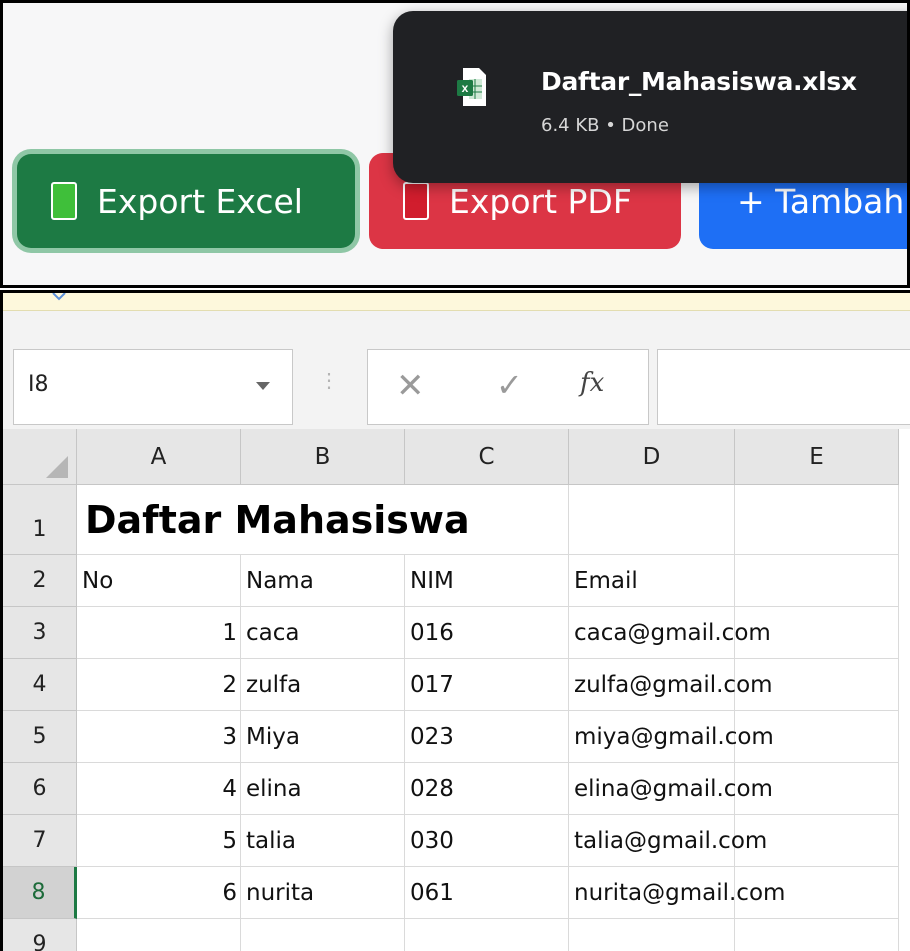  Describe the element at coordinates (487, 457) in the screenshot. I see `column-header-c: C` at that location.